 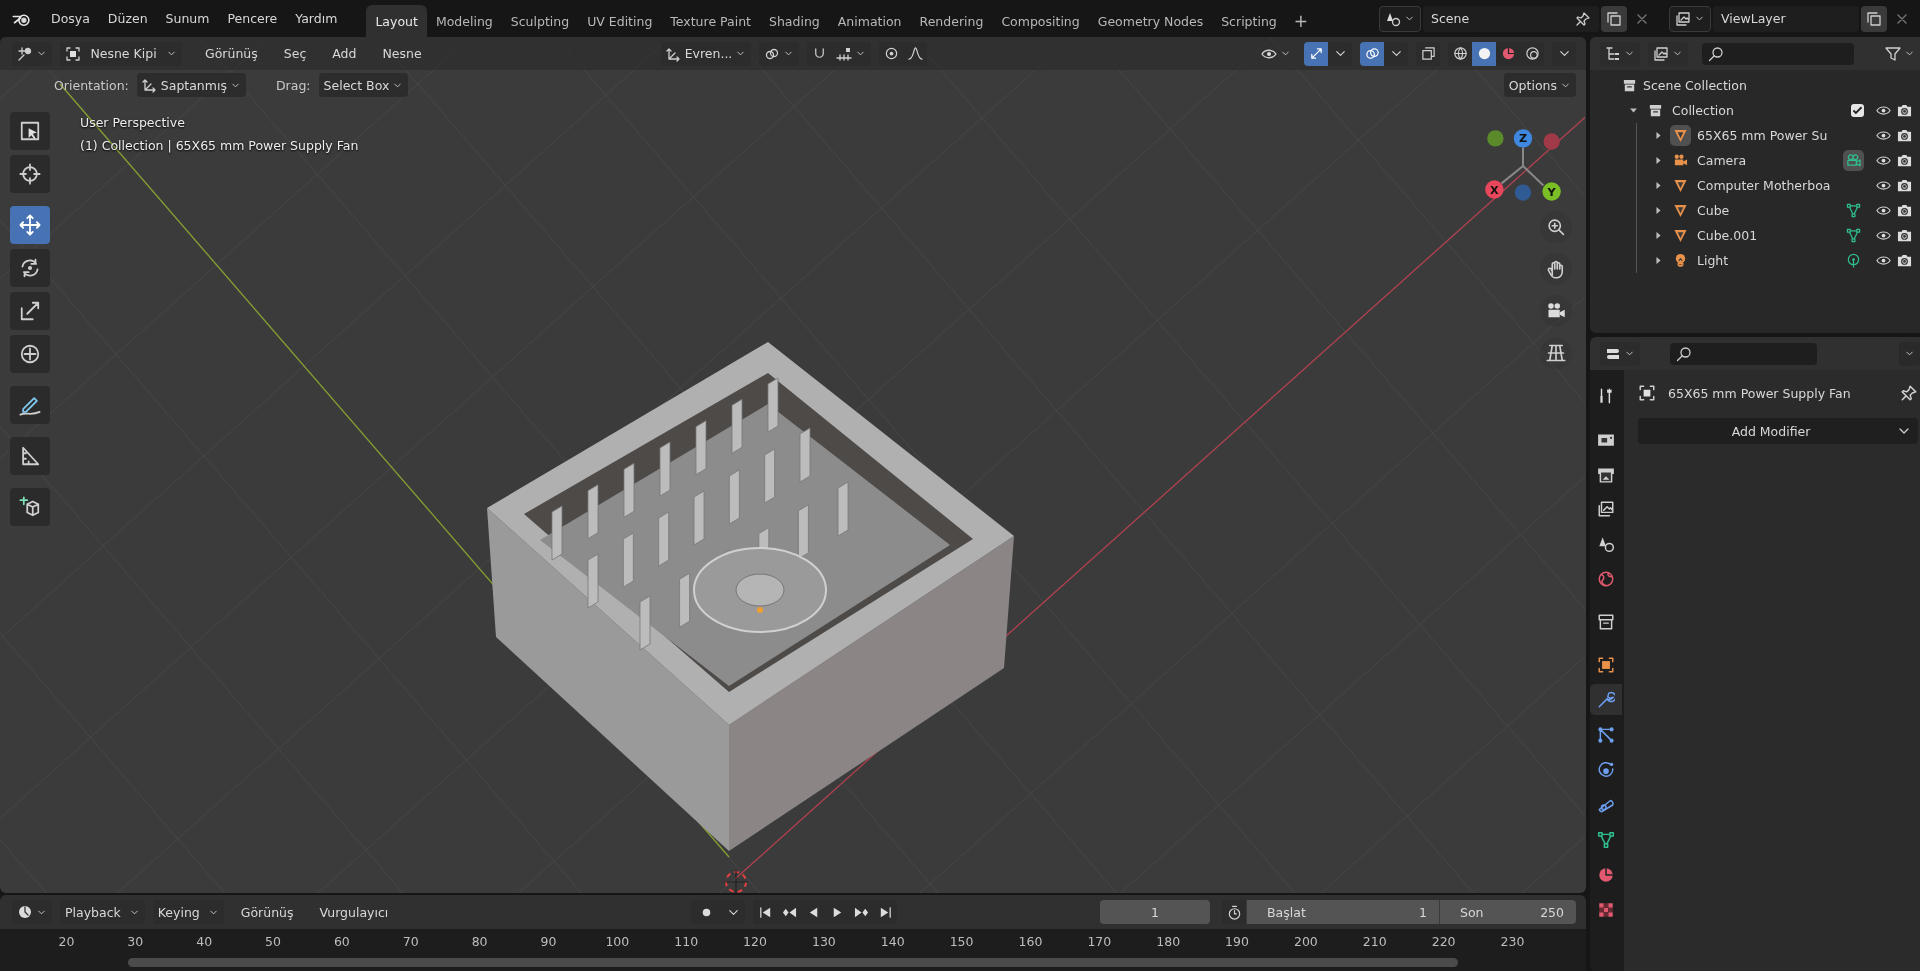 I want to click on frame-number: 80, so click(x=479, y=941).